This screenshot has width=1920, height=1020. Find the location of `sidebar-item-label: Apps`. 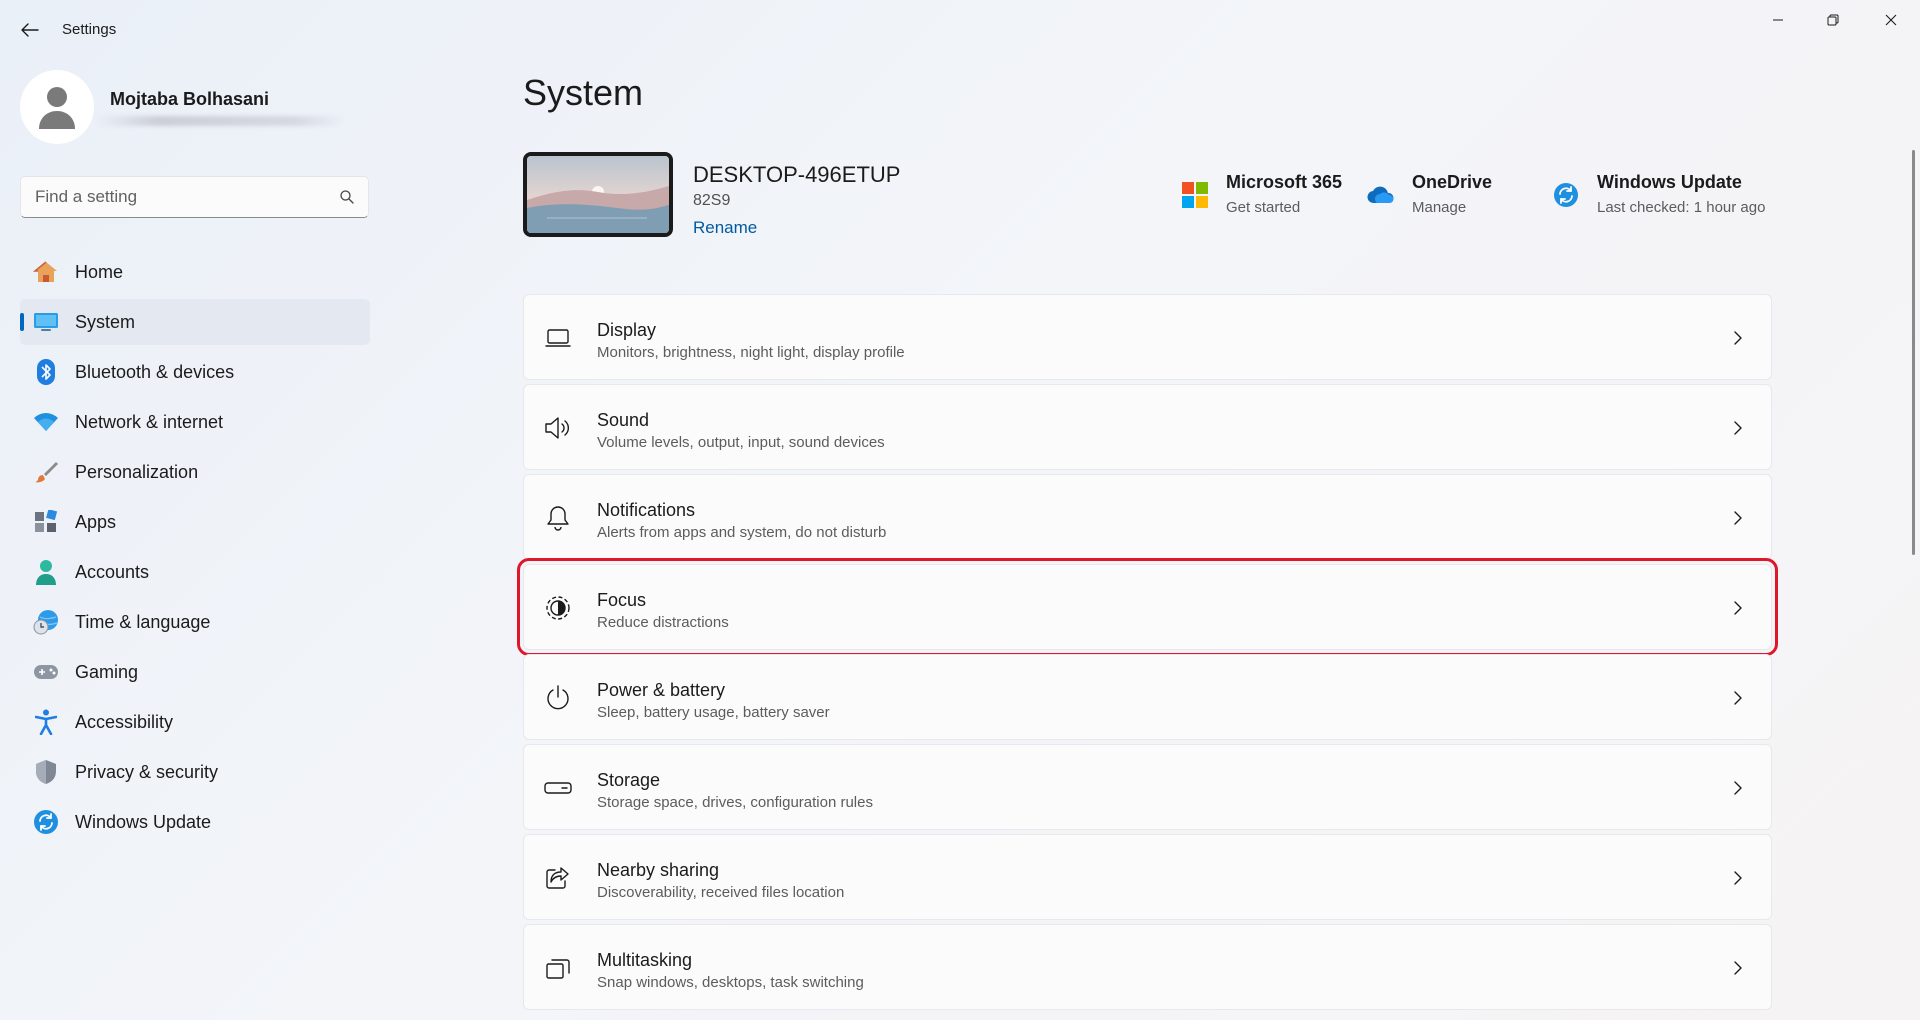

sidebar-item-label: Apps is located at coordinates (96, 521).